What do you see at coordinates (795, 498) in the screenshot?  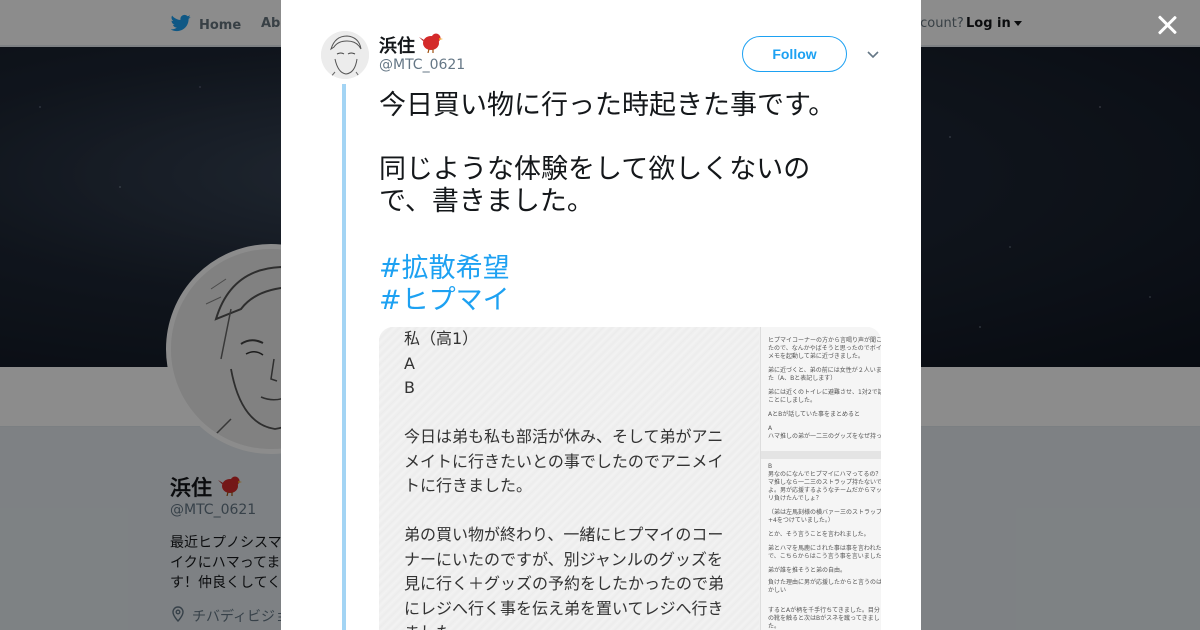 I see `media-small-line: リ負けたんでしょ？` at bounding box center [795, 498].